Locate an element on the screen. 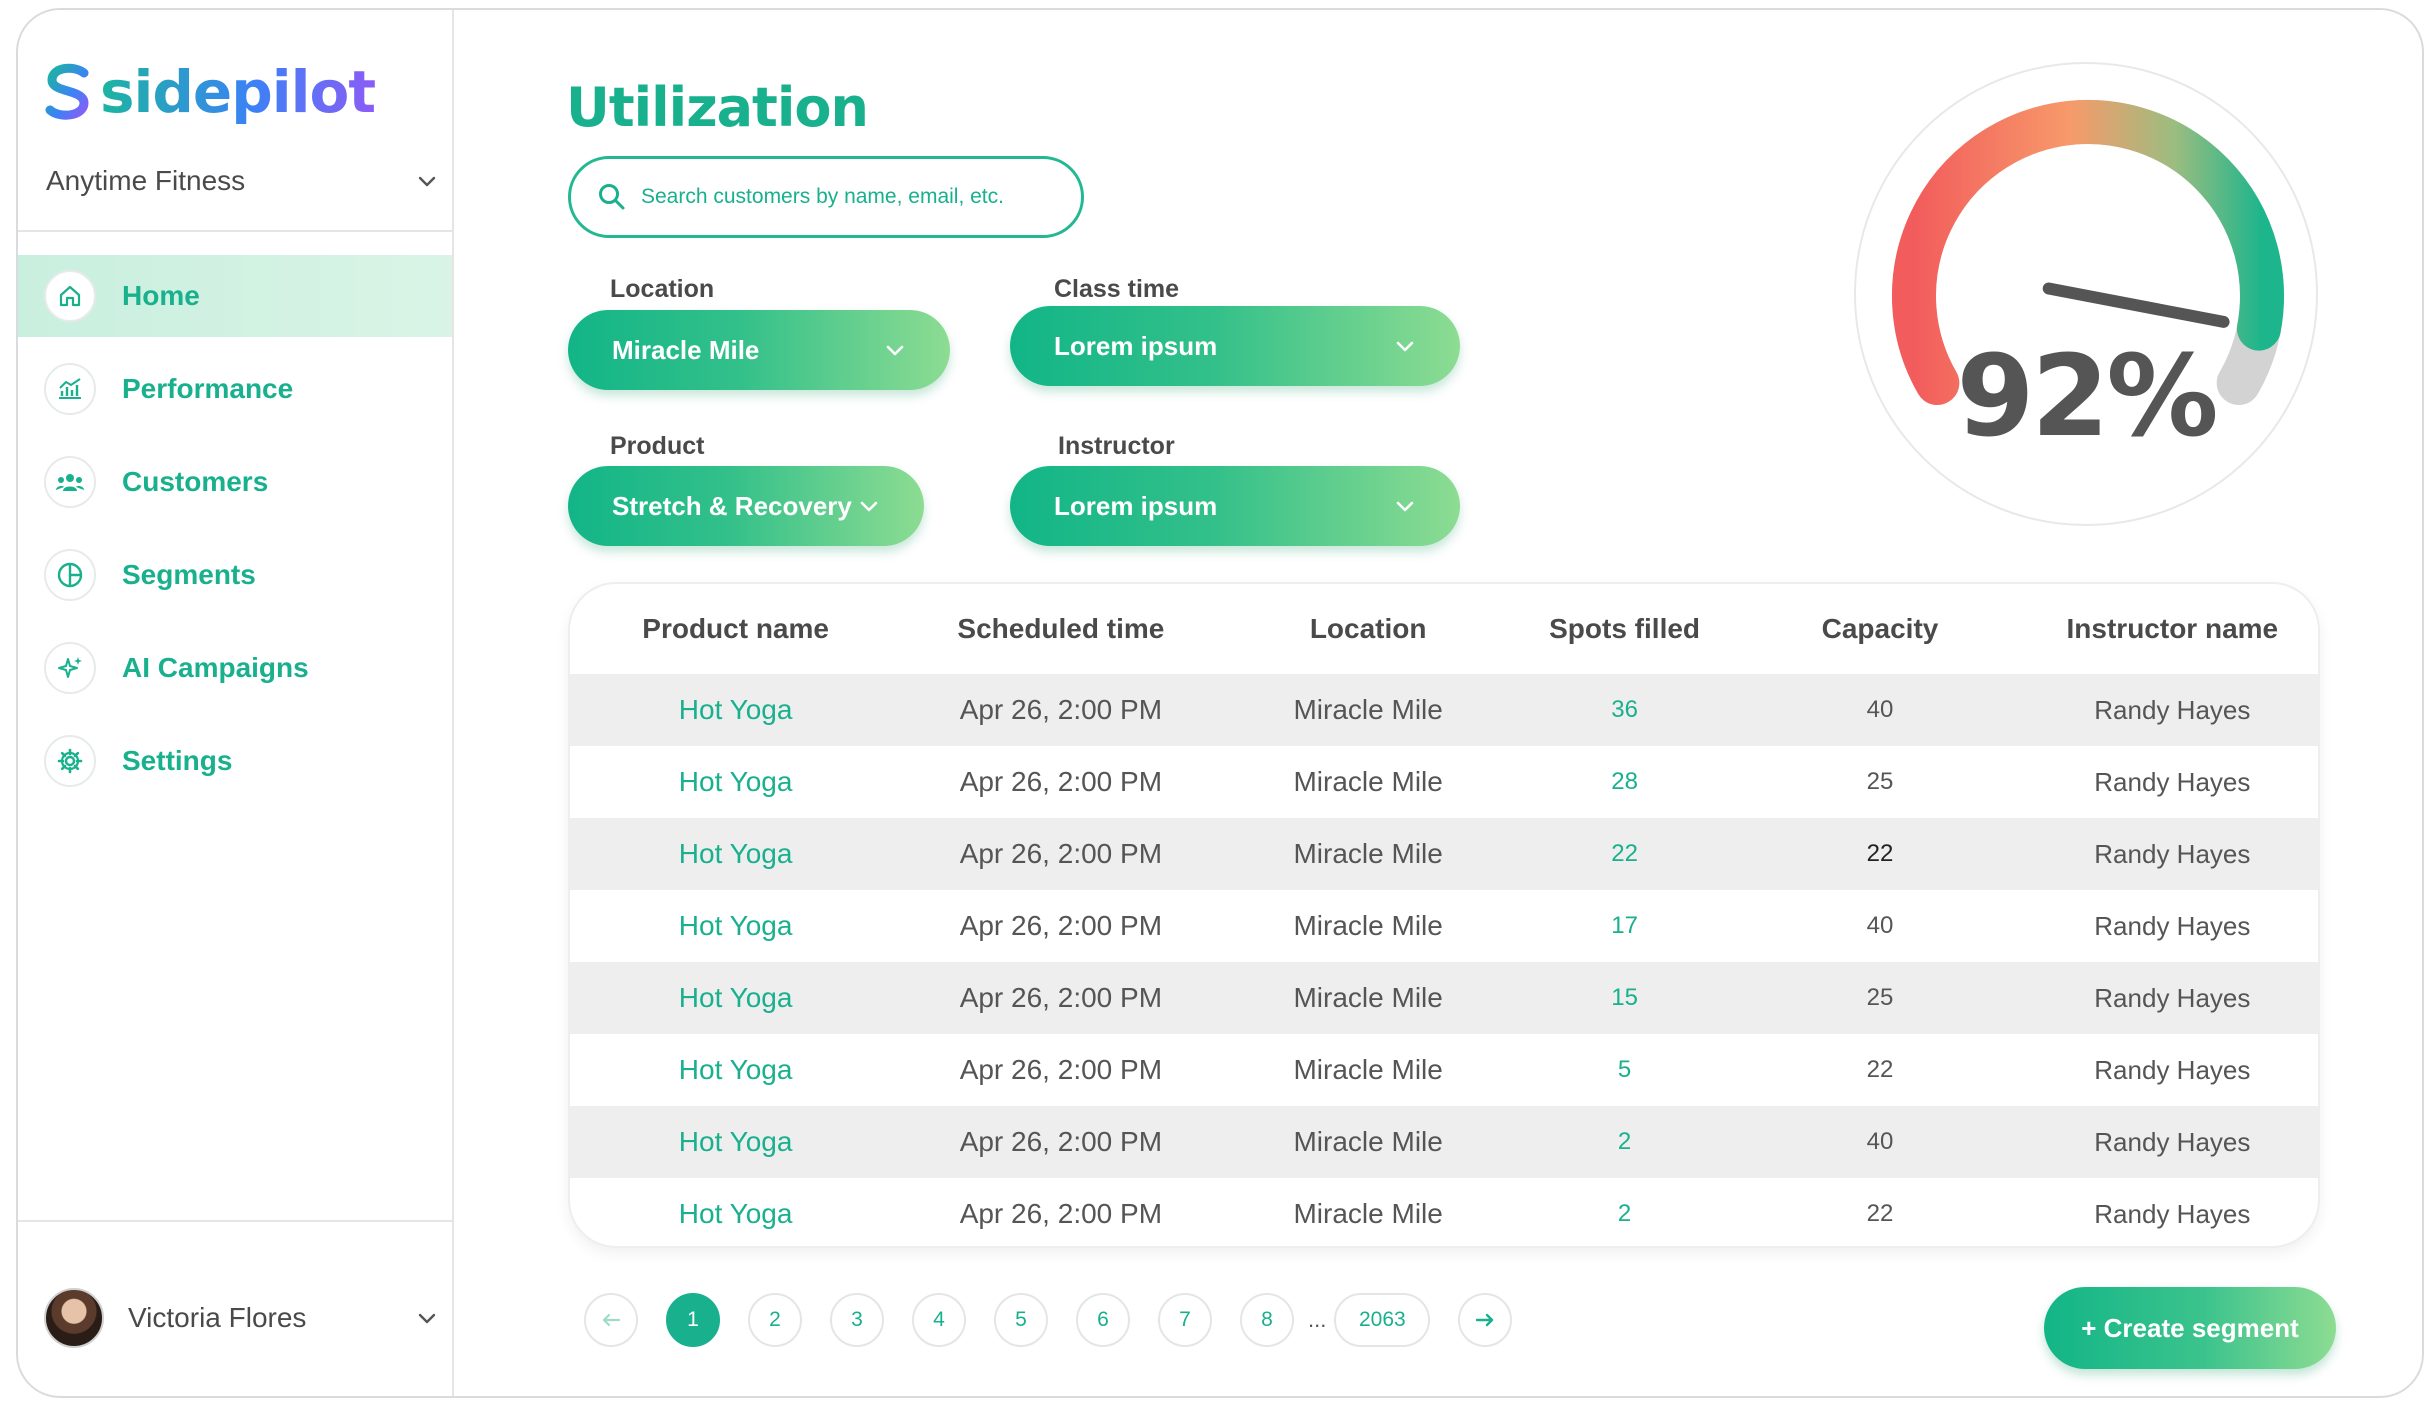 The image size is (2436, 1422). previous-page-button is located at coordinates (611, 1320).